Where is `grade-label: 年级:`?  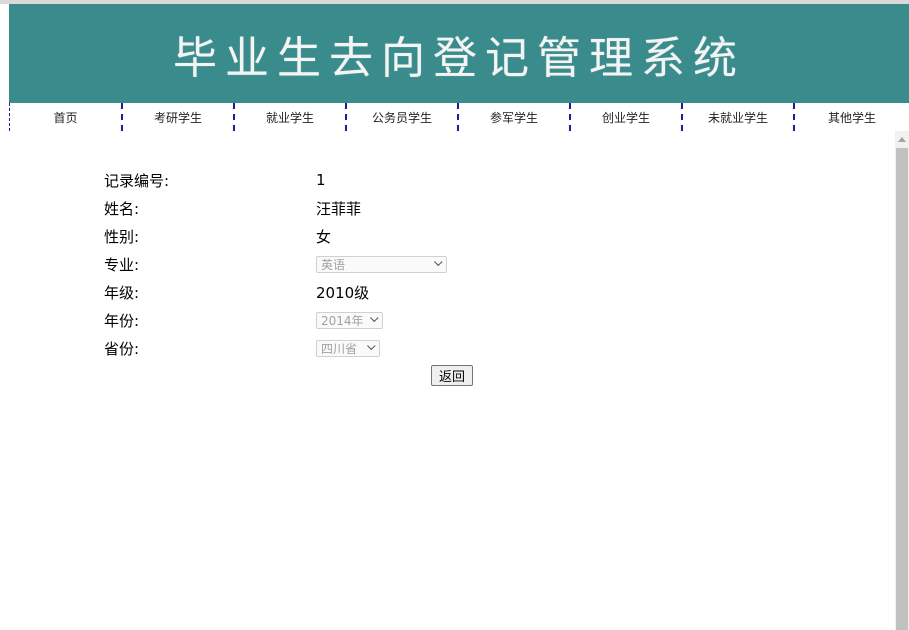
grade-label: 年级: is located at coordinates (122, 292).